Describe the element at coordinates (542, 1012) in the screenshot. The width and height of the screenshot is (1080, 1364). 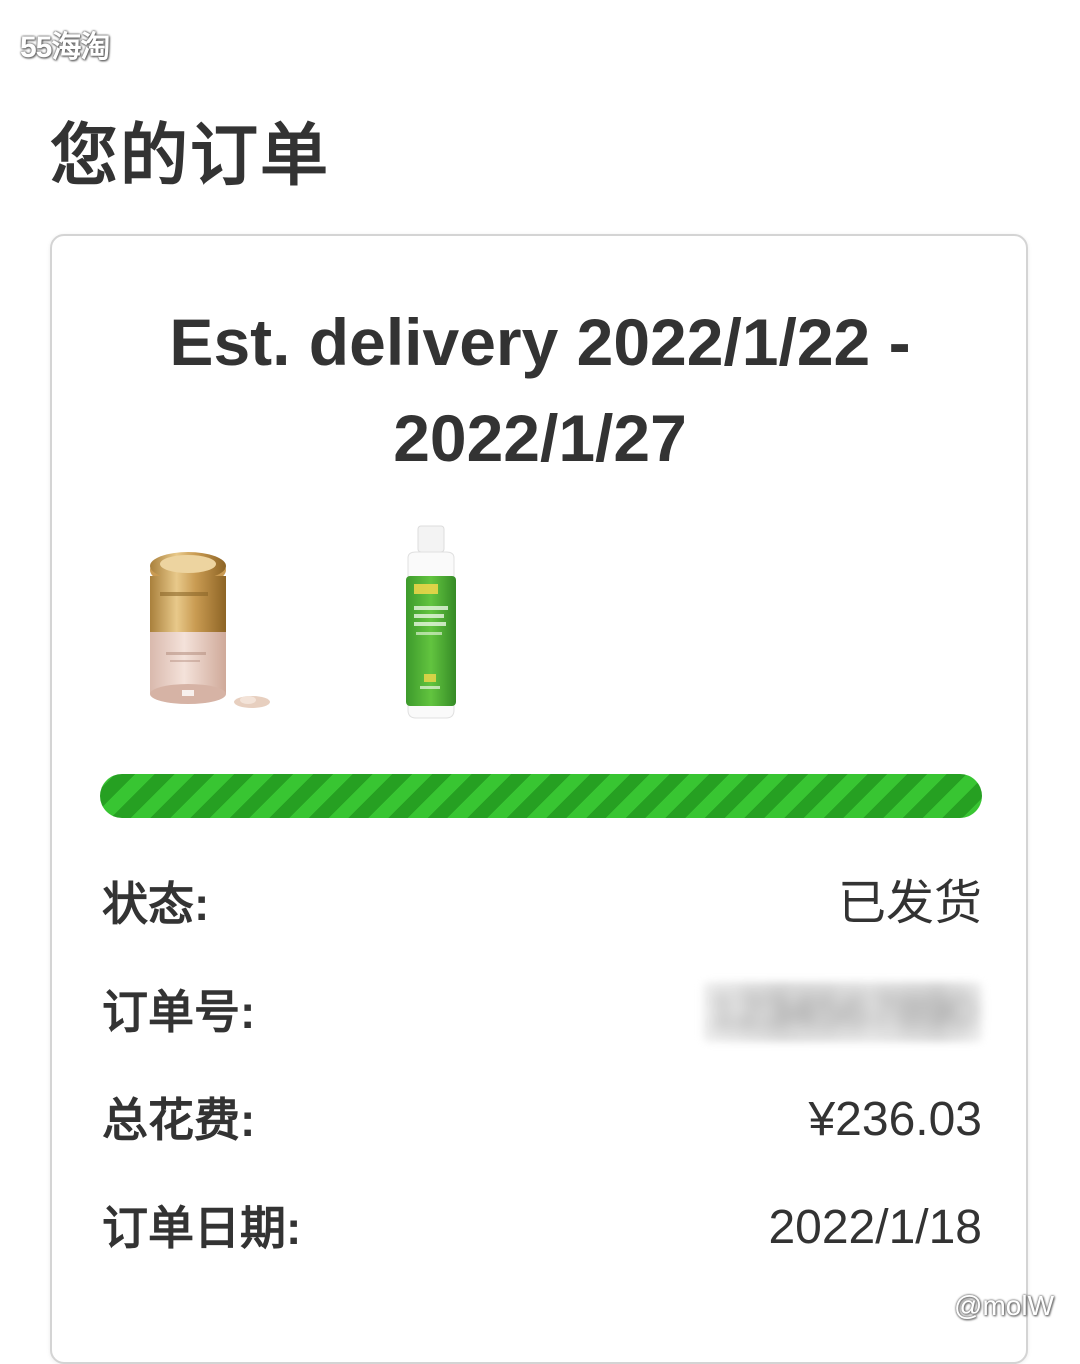
I see `order-number-row: 订单号: 1234567890` at that location.